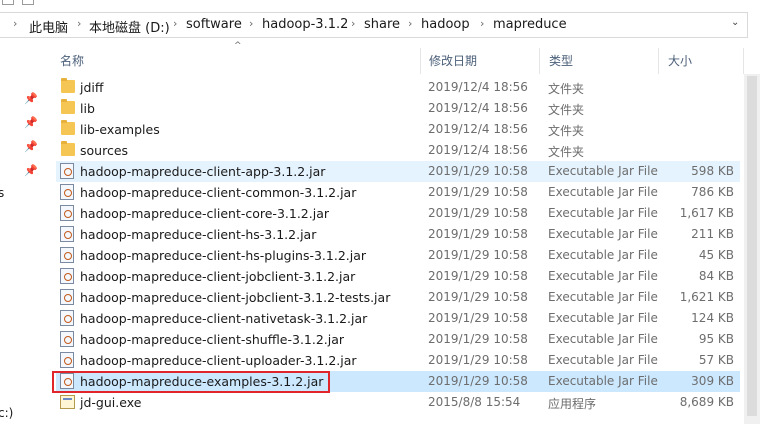  Describe the element at coordinates (572, 404) in the screenshot. I see `file-type: 应用程序` at that location.